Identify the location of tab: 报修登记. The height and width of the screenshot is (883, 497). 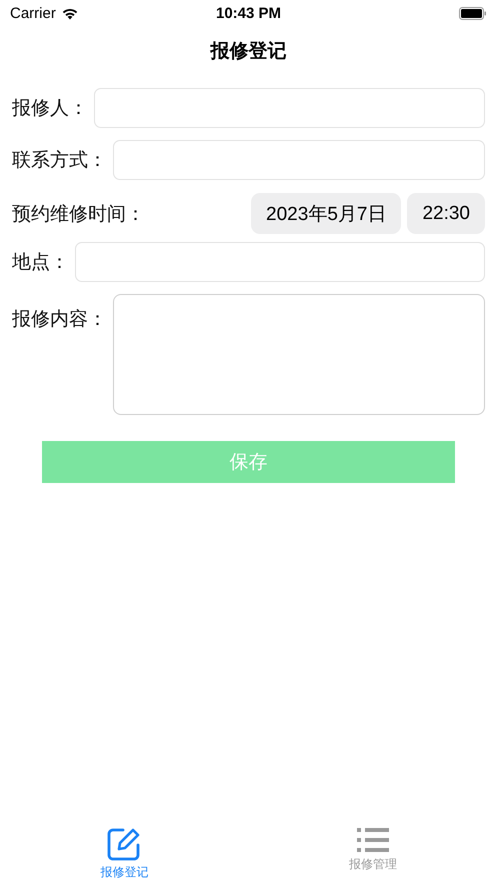
(124, 854).